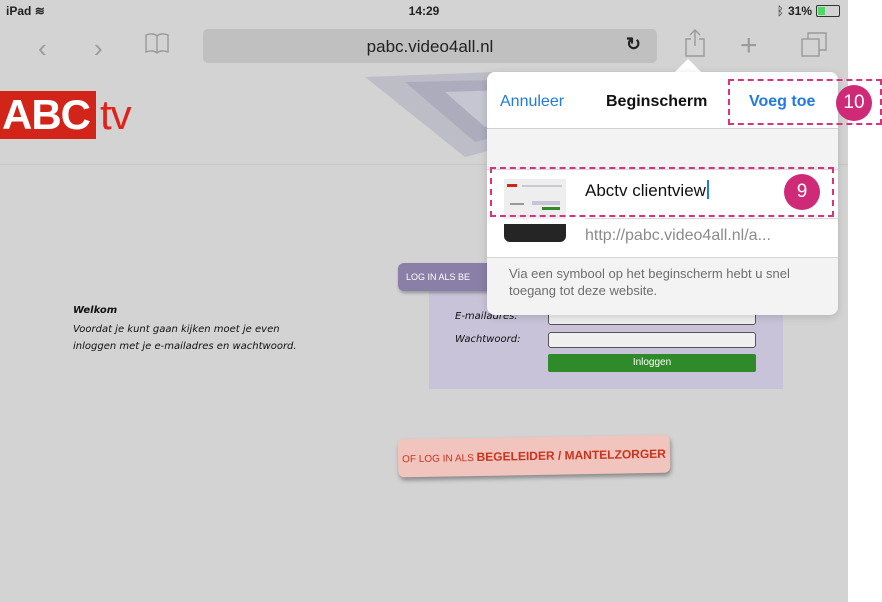 The image size is (882, 602). Describe the element at coordinates (802, 192) in the screenshot. I see `step-badge-9: 9` at that location.